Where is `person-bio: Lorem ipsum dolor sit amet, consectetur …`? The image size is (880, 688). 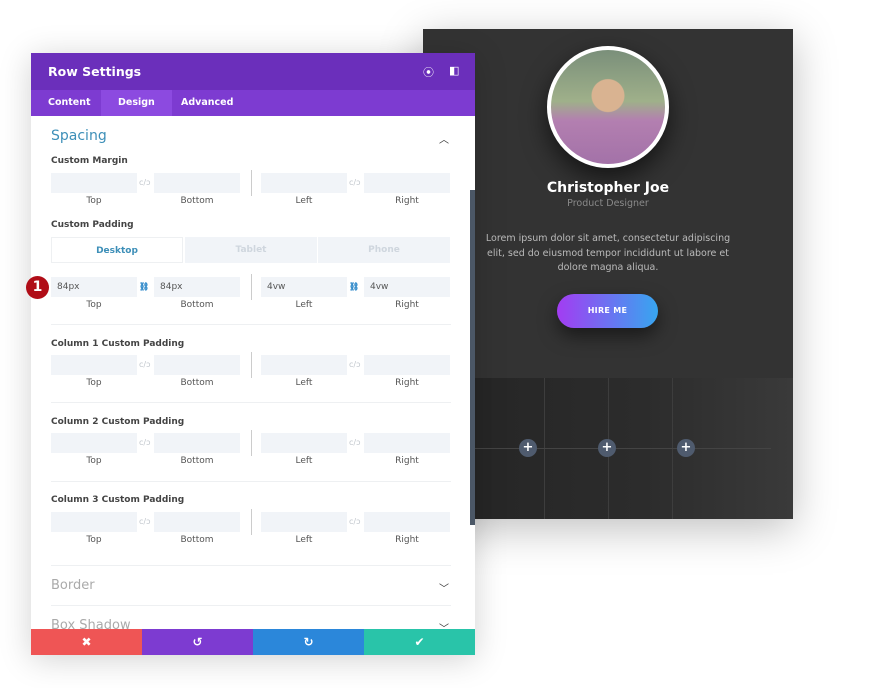
person-bio: Lorem ipsum dolor sit amet, consectetur … is located at coordinates (608, 253).